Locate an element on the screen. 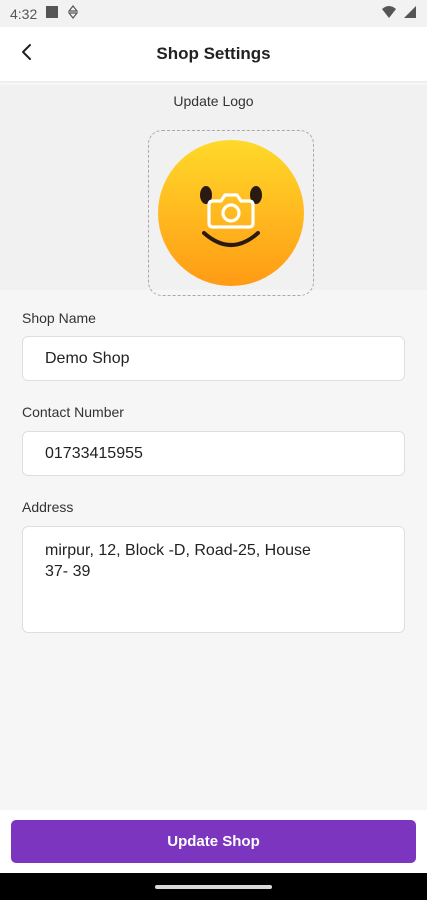 The image size is (427, 900). shop-name-input: Demo Shop is located at coordinates (213, 358).